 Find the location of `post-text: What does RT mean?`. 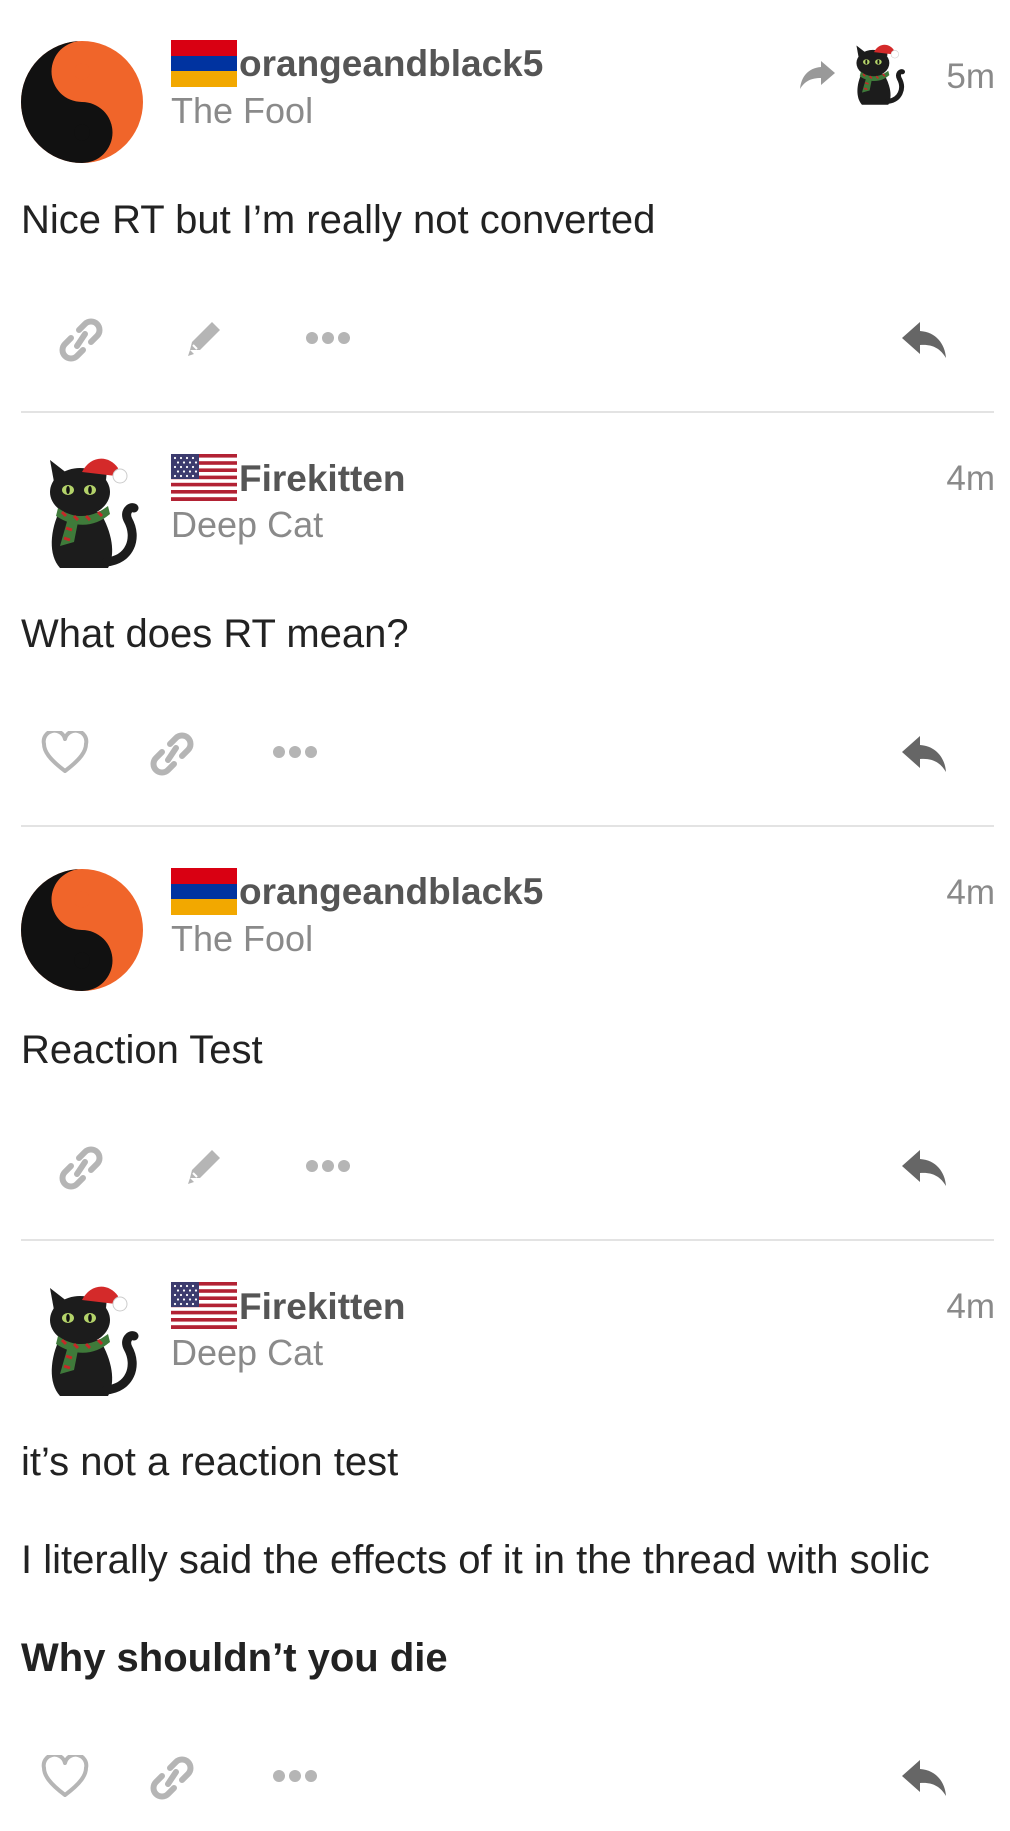

post-text: What does RT mean? is located at coordinates (215, 634).